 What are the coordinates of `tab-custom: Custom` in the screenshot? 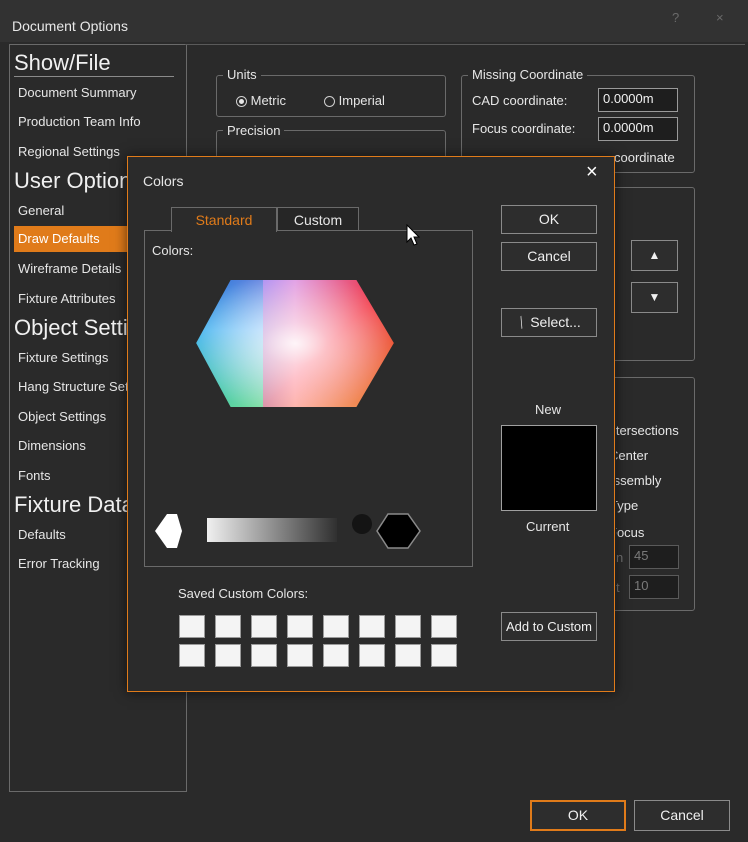 It's located at (318, 219).